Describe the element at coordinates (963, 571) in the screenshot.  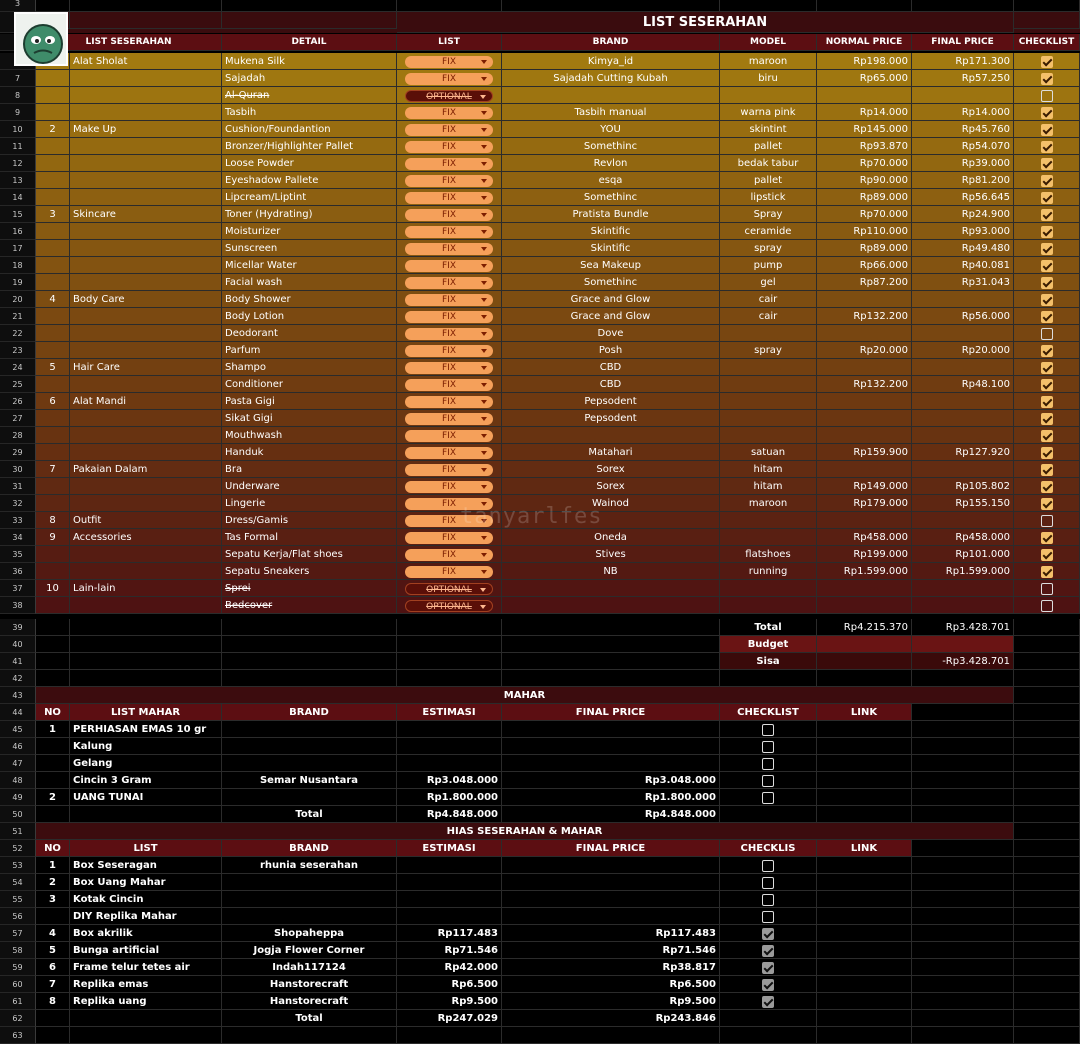
I see `final-price-cell: Rp1.599.000` at that location.